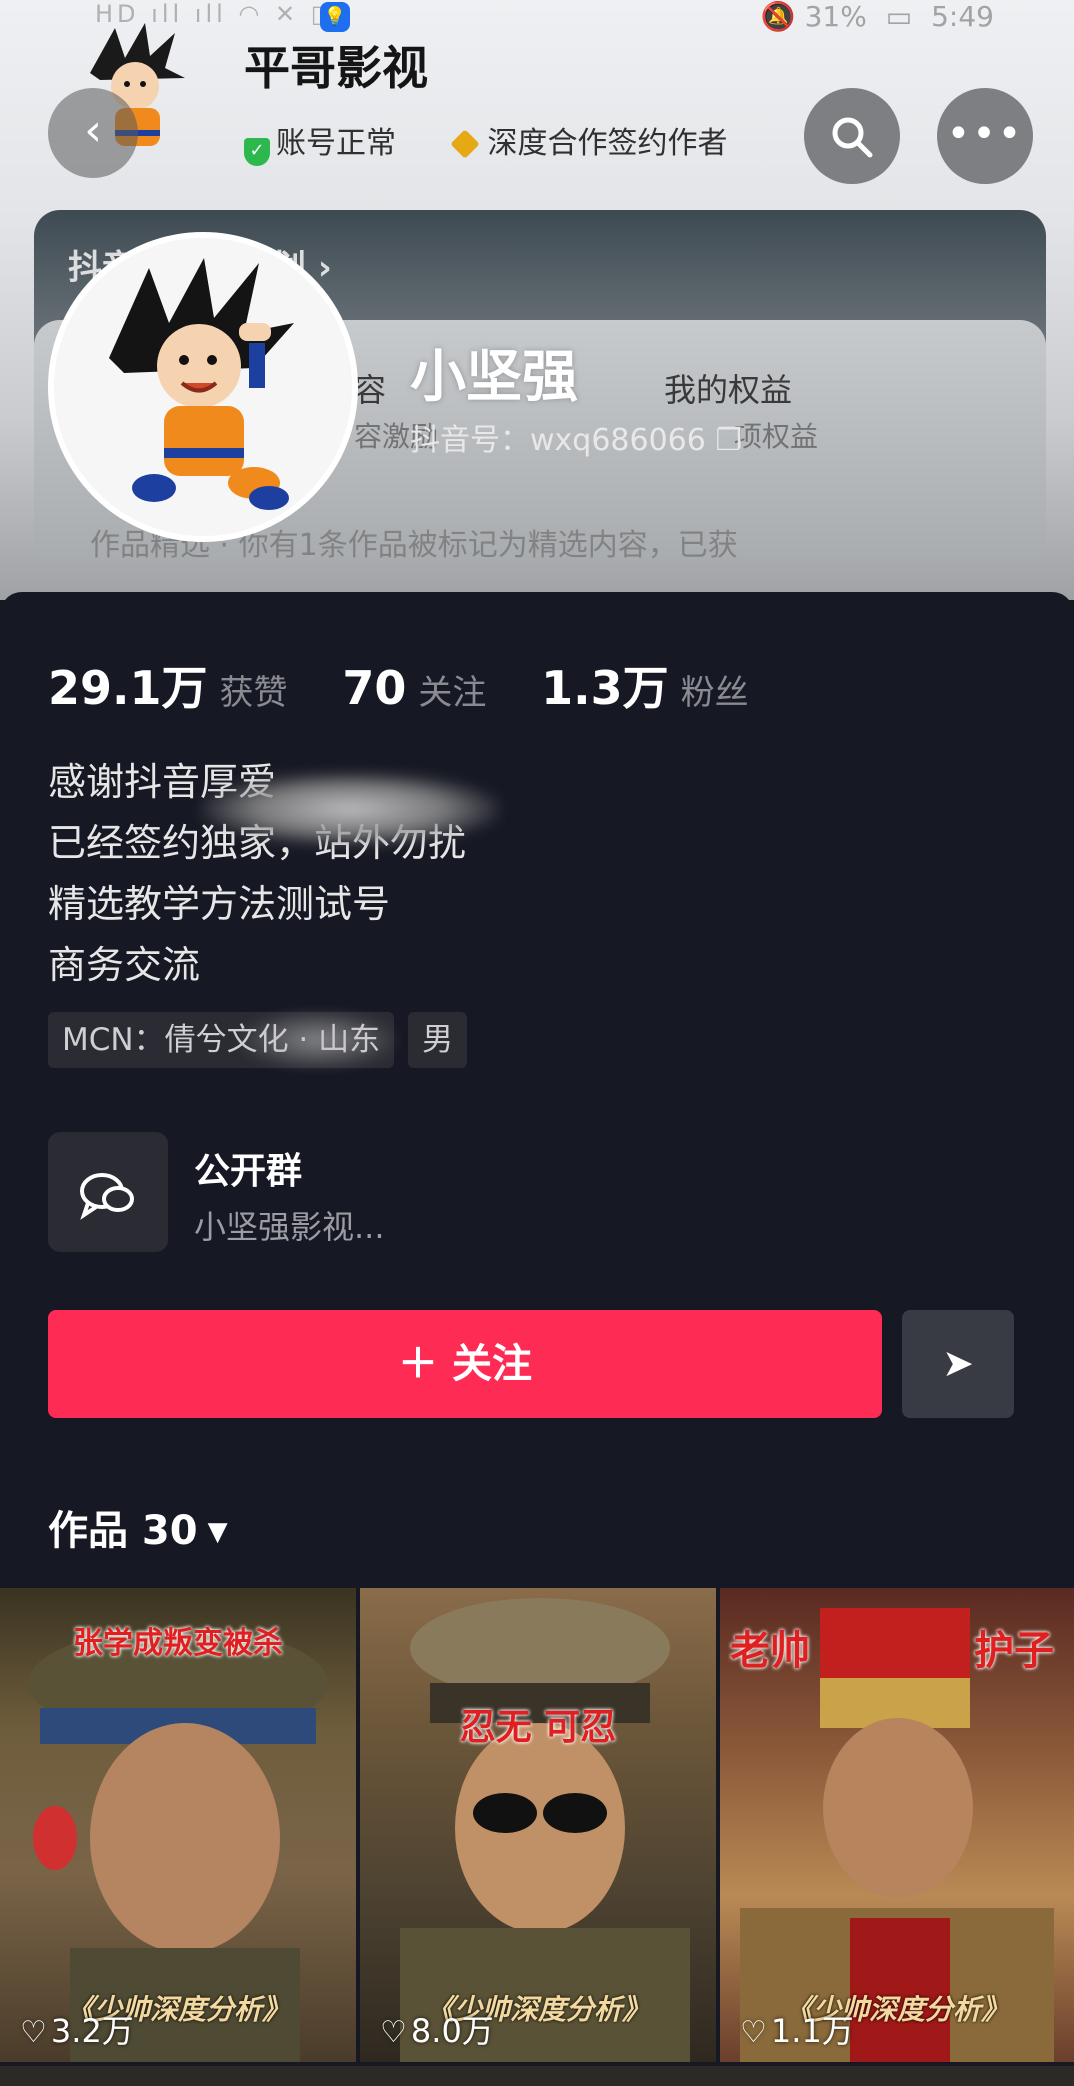  I want to click on account-status-badge: ✓ 账号正常, so click(320, 142).